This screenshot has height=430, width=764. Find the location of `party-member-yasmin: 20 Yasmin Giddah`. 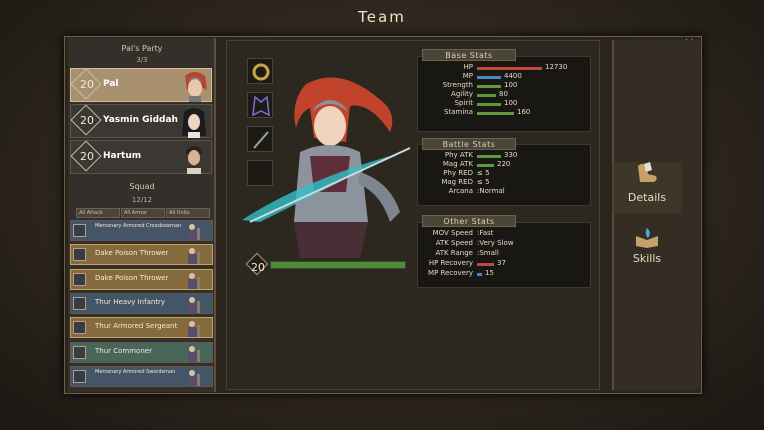

party-member-yasmin: 20 Yasmin Giddah is located at coordinates (141, 121).